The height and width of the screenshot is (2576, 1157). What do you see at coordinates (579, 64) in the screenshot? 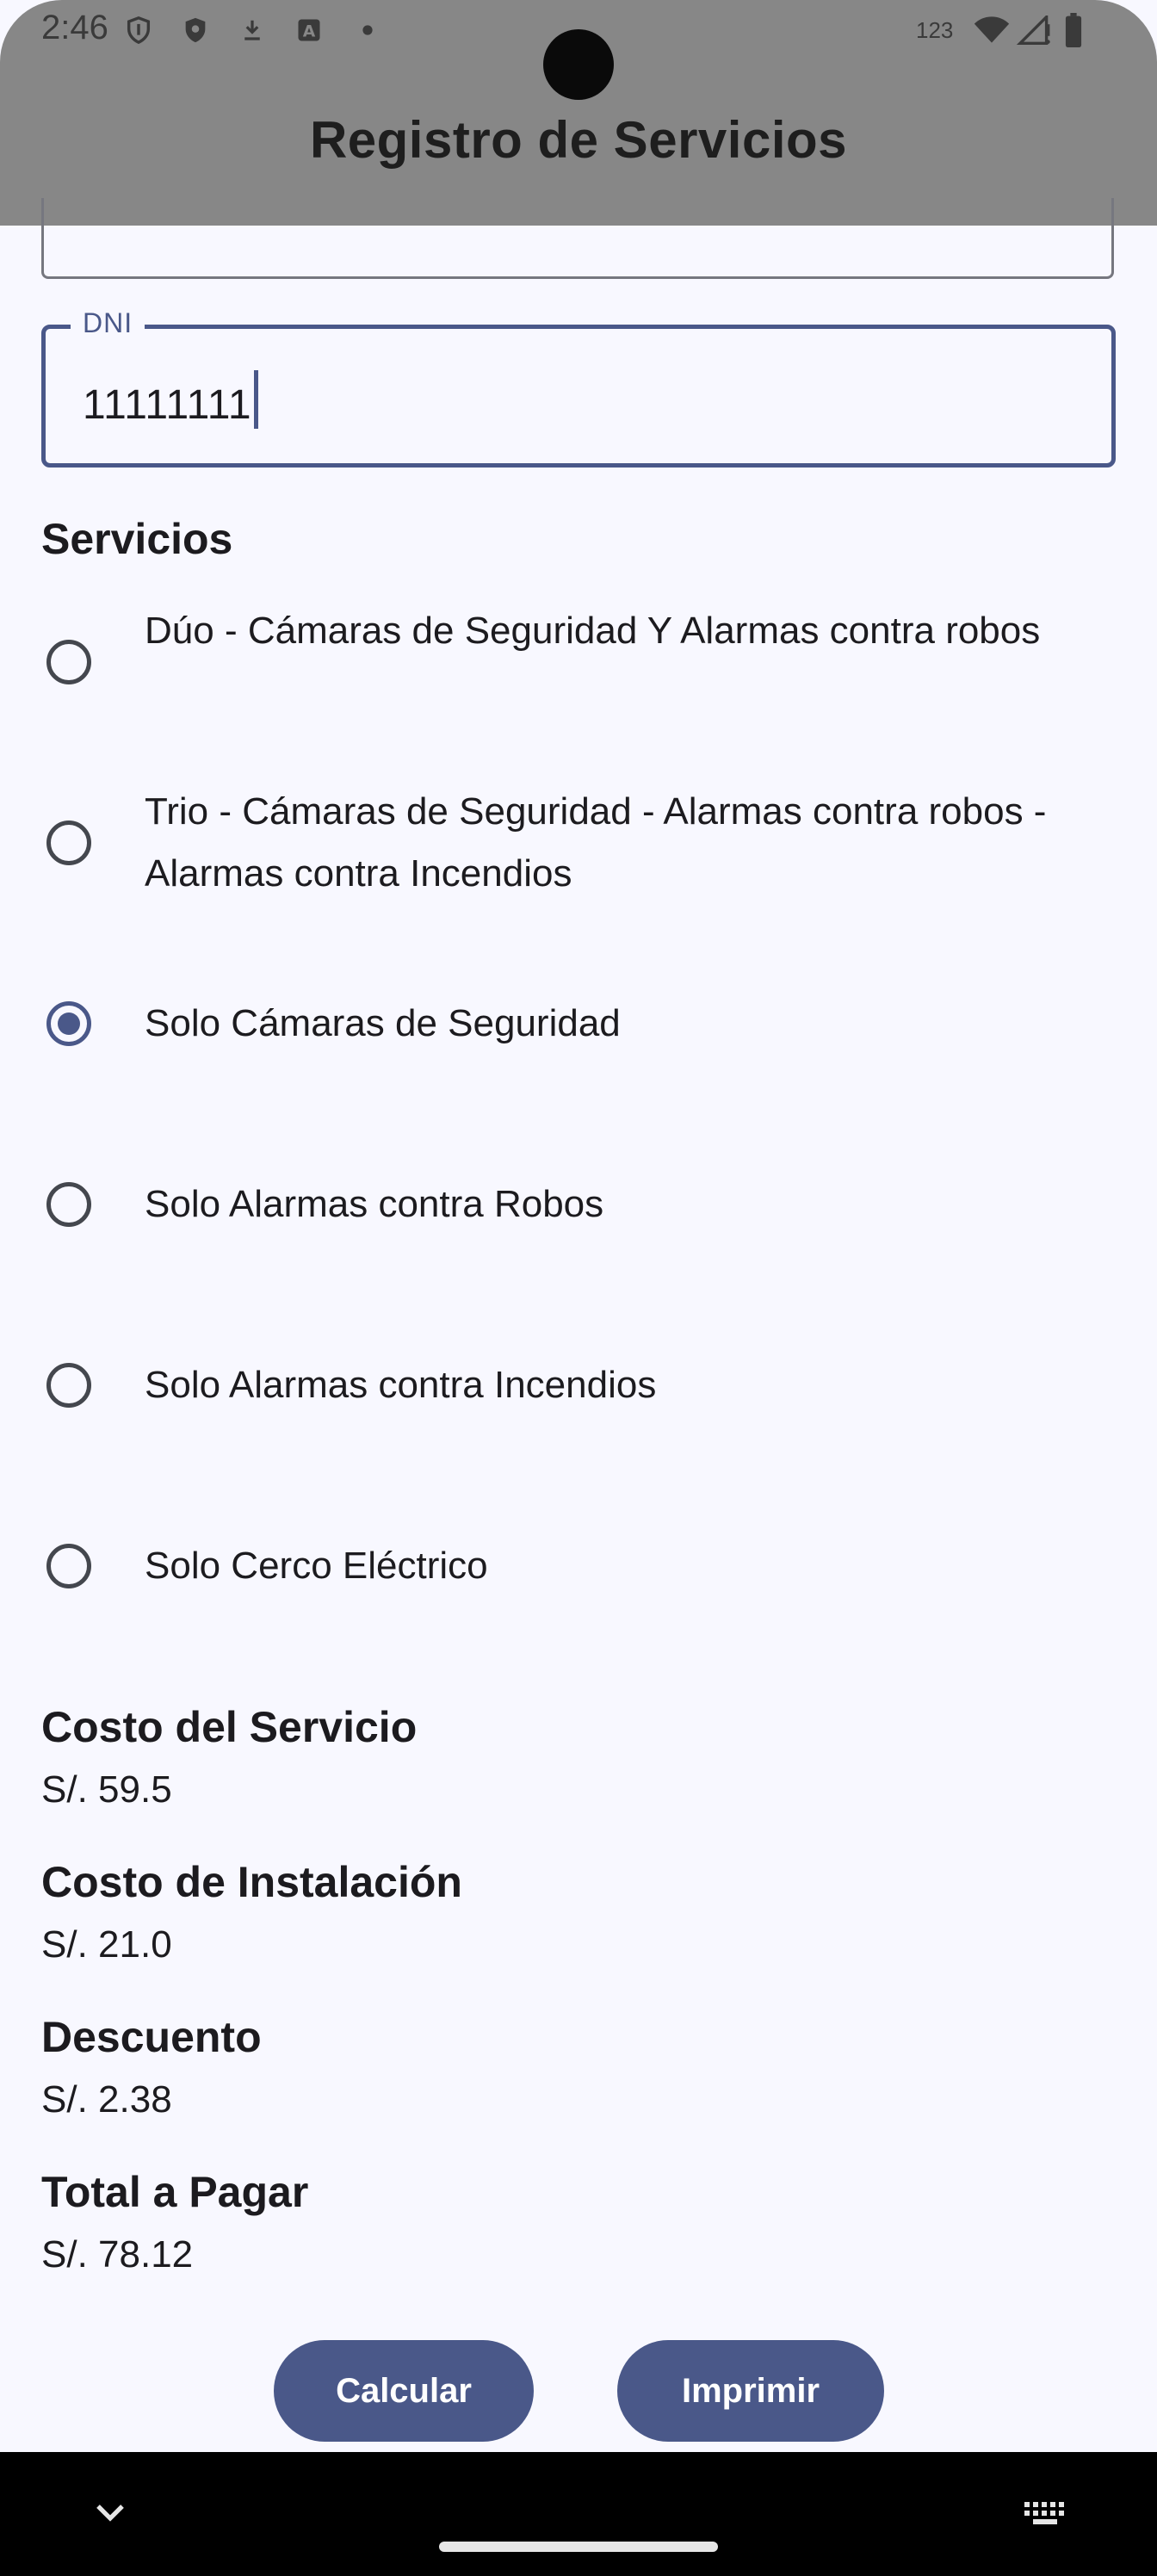
I see `camera-cutout` at bounding box center [579, 64].